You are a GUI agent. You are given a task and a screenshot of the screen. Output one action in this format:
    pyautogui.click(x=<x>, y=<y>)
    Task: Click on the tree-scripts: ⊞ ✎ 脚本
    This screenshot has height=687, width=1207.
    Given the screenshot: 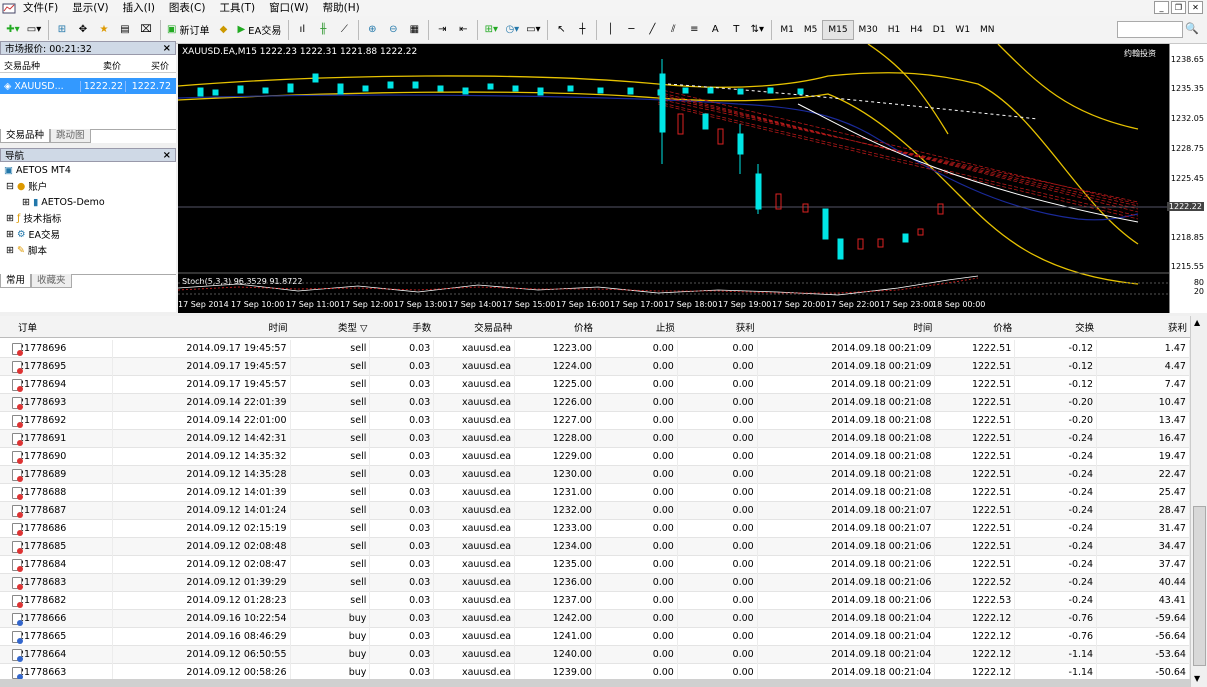 What is the action you would take?
    pyautogui.click(x=88, y=250)
    